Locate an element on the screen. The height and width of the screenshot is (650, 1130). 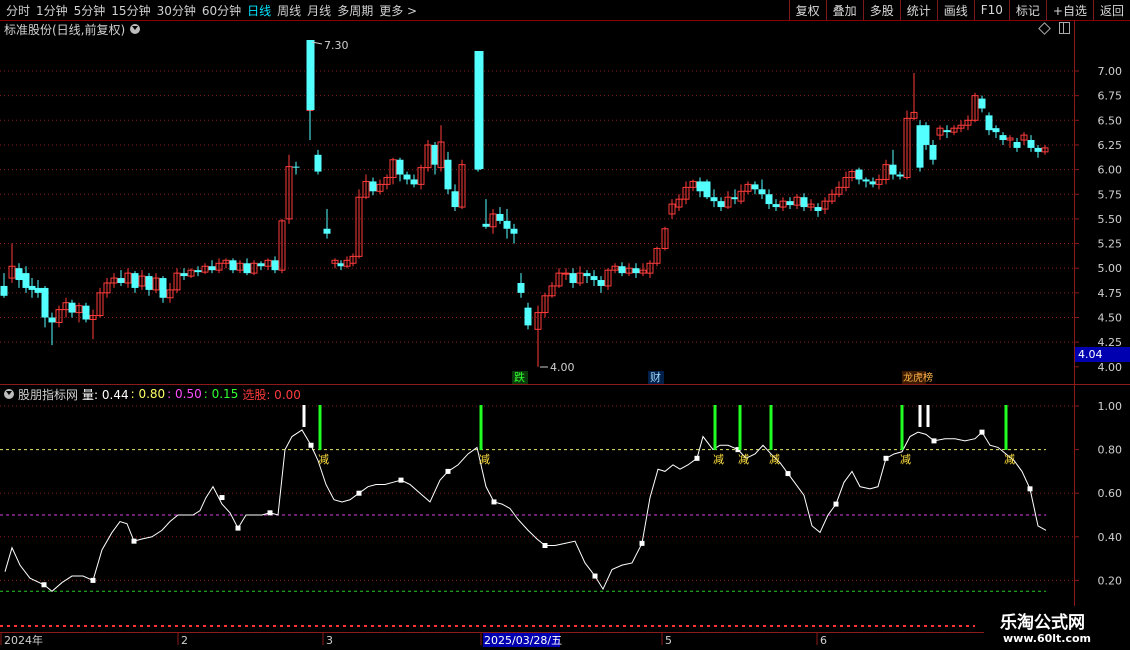
price-tick-label: 4.00 is located at coordinates (1110, 367).